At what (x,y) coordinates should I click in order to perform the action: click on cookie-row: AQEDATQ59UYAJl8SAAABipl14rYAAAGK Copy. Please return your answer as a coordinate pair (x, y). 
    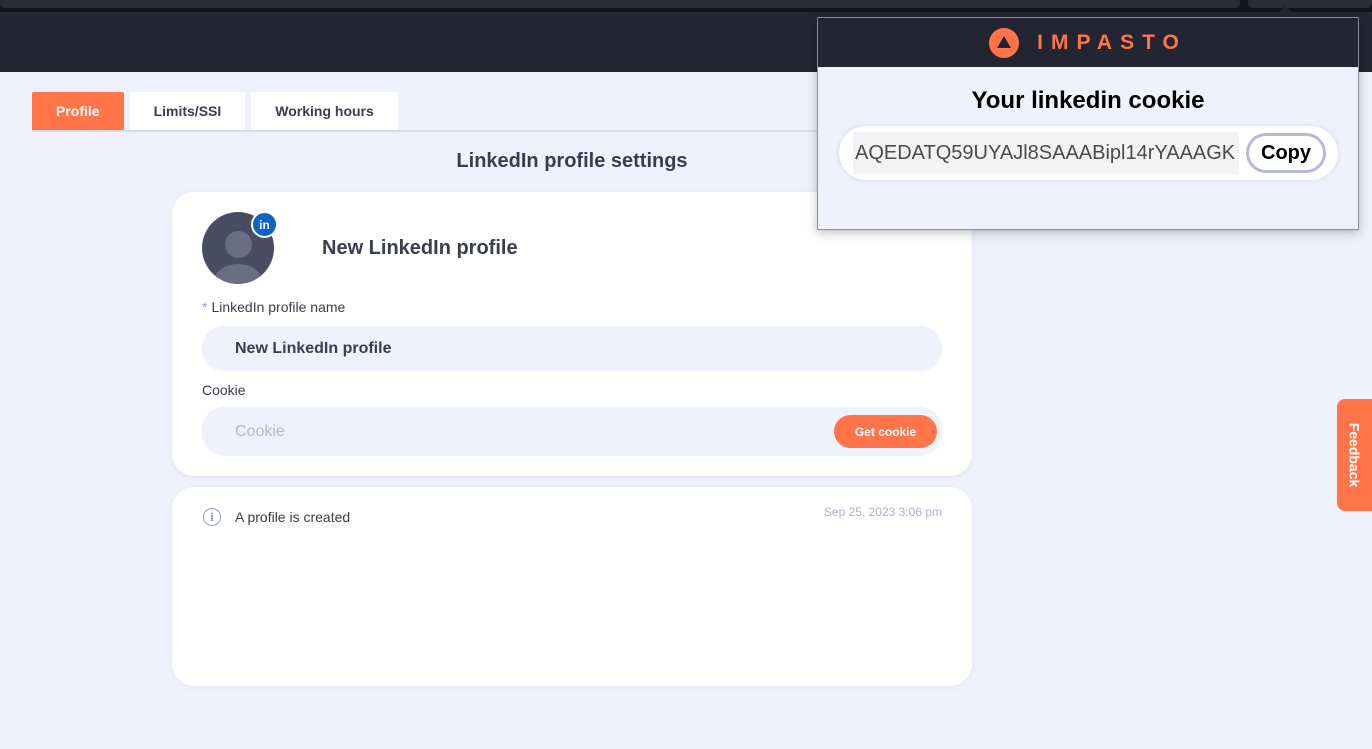
    Looking at the image, I should click on (1088, 153).